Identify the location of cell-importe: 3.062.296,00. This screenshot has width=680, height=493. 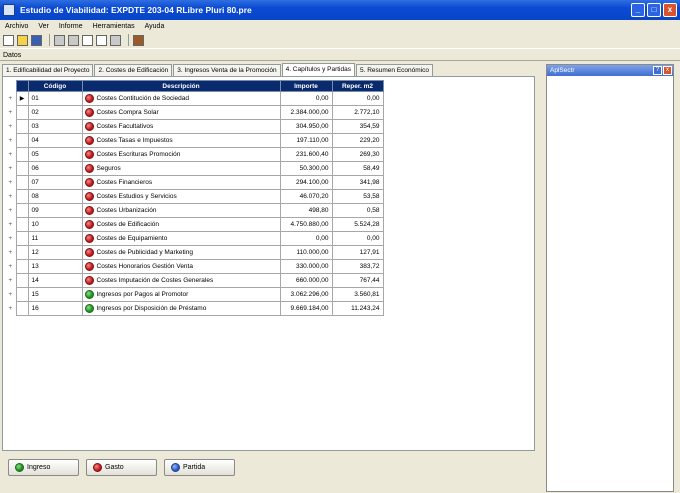
(306, 294).